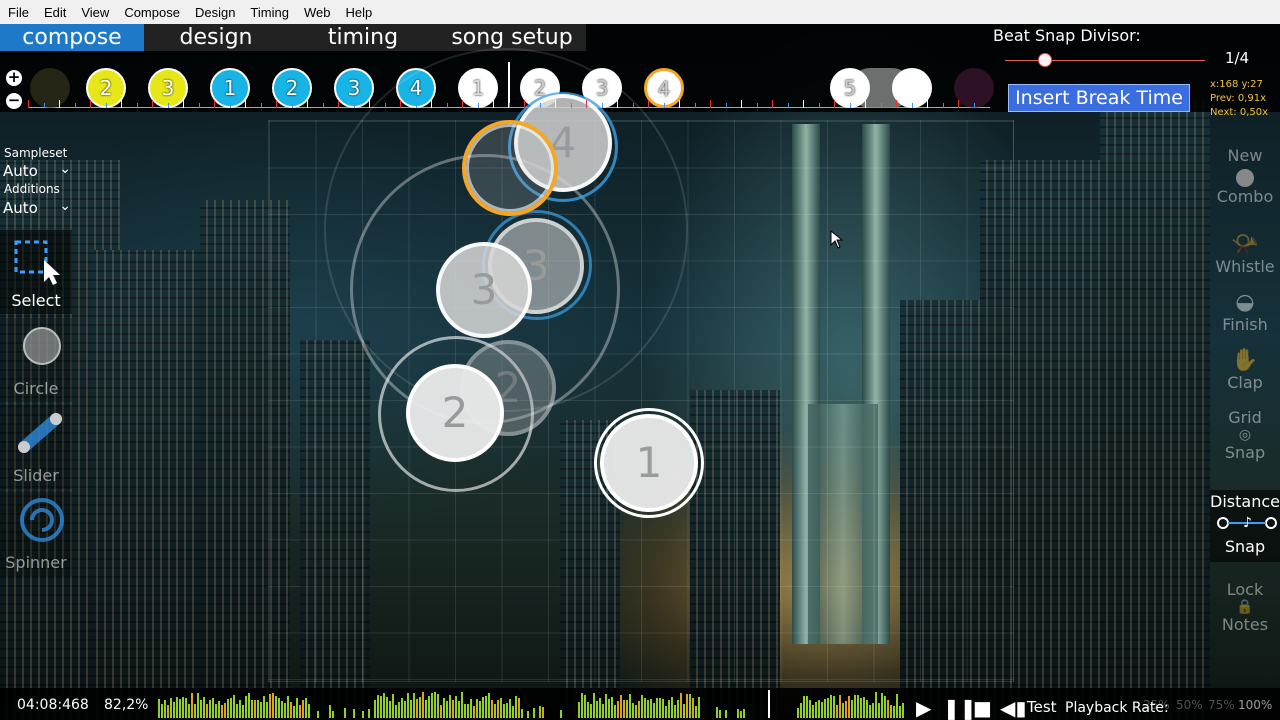 The height and width of the screenshot is (720, 1280). What do you see at coordinates (1245, 155) in the screenshot?
I see `new-combo-label: New` at bounding box center [1245, 155].